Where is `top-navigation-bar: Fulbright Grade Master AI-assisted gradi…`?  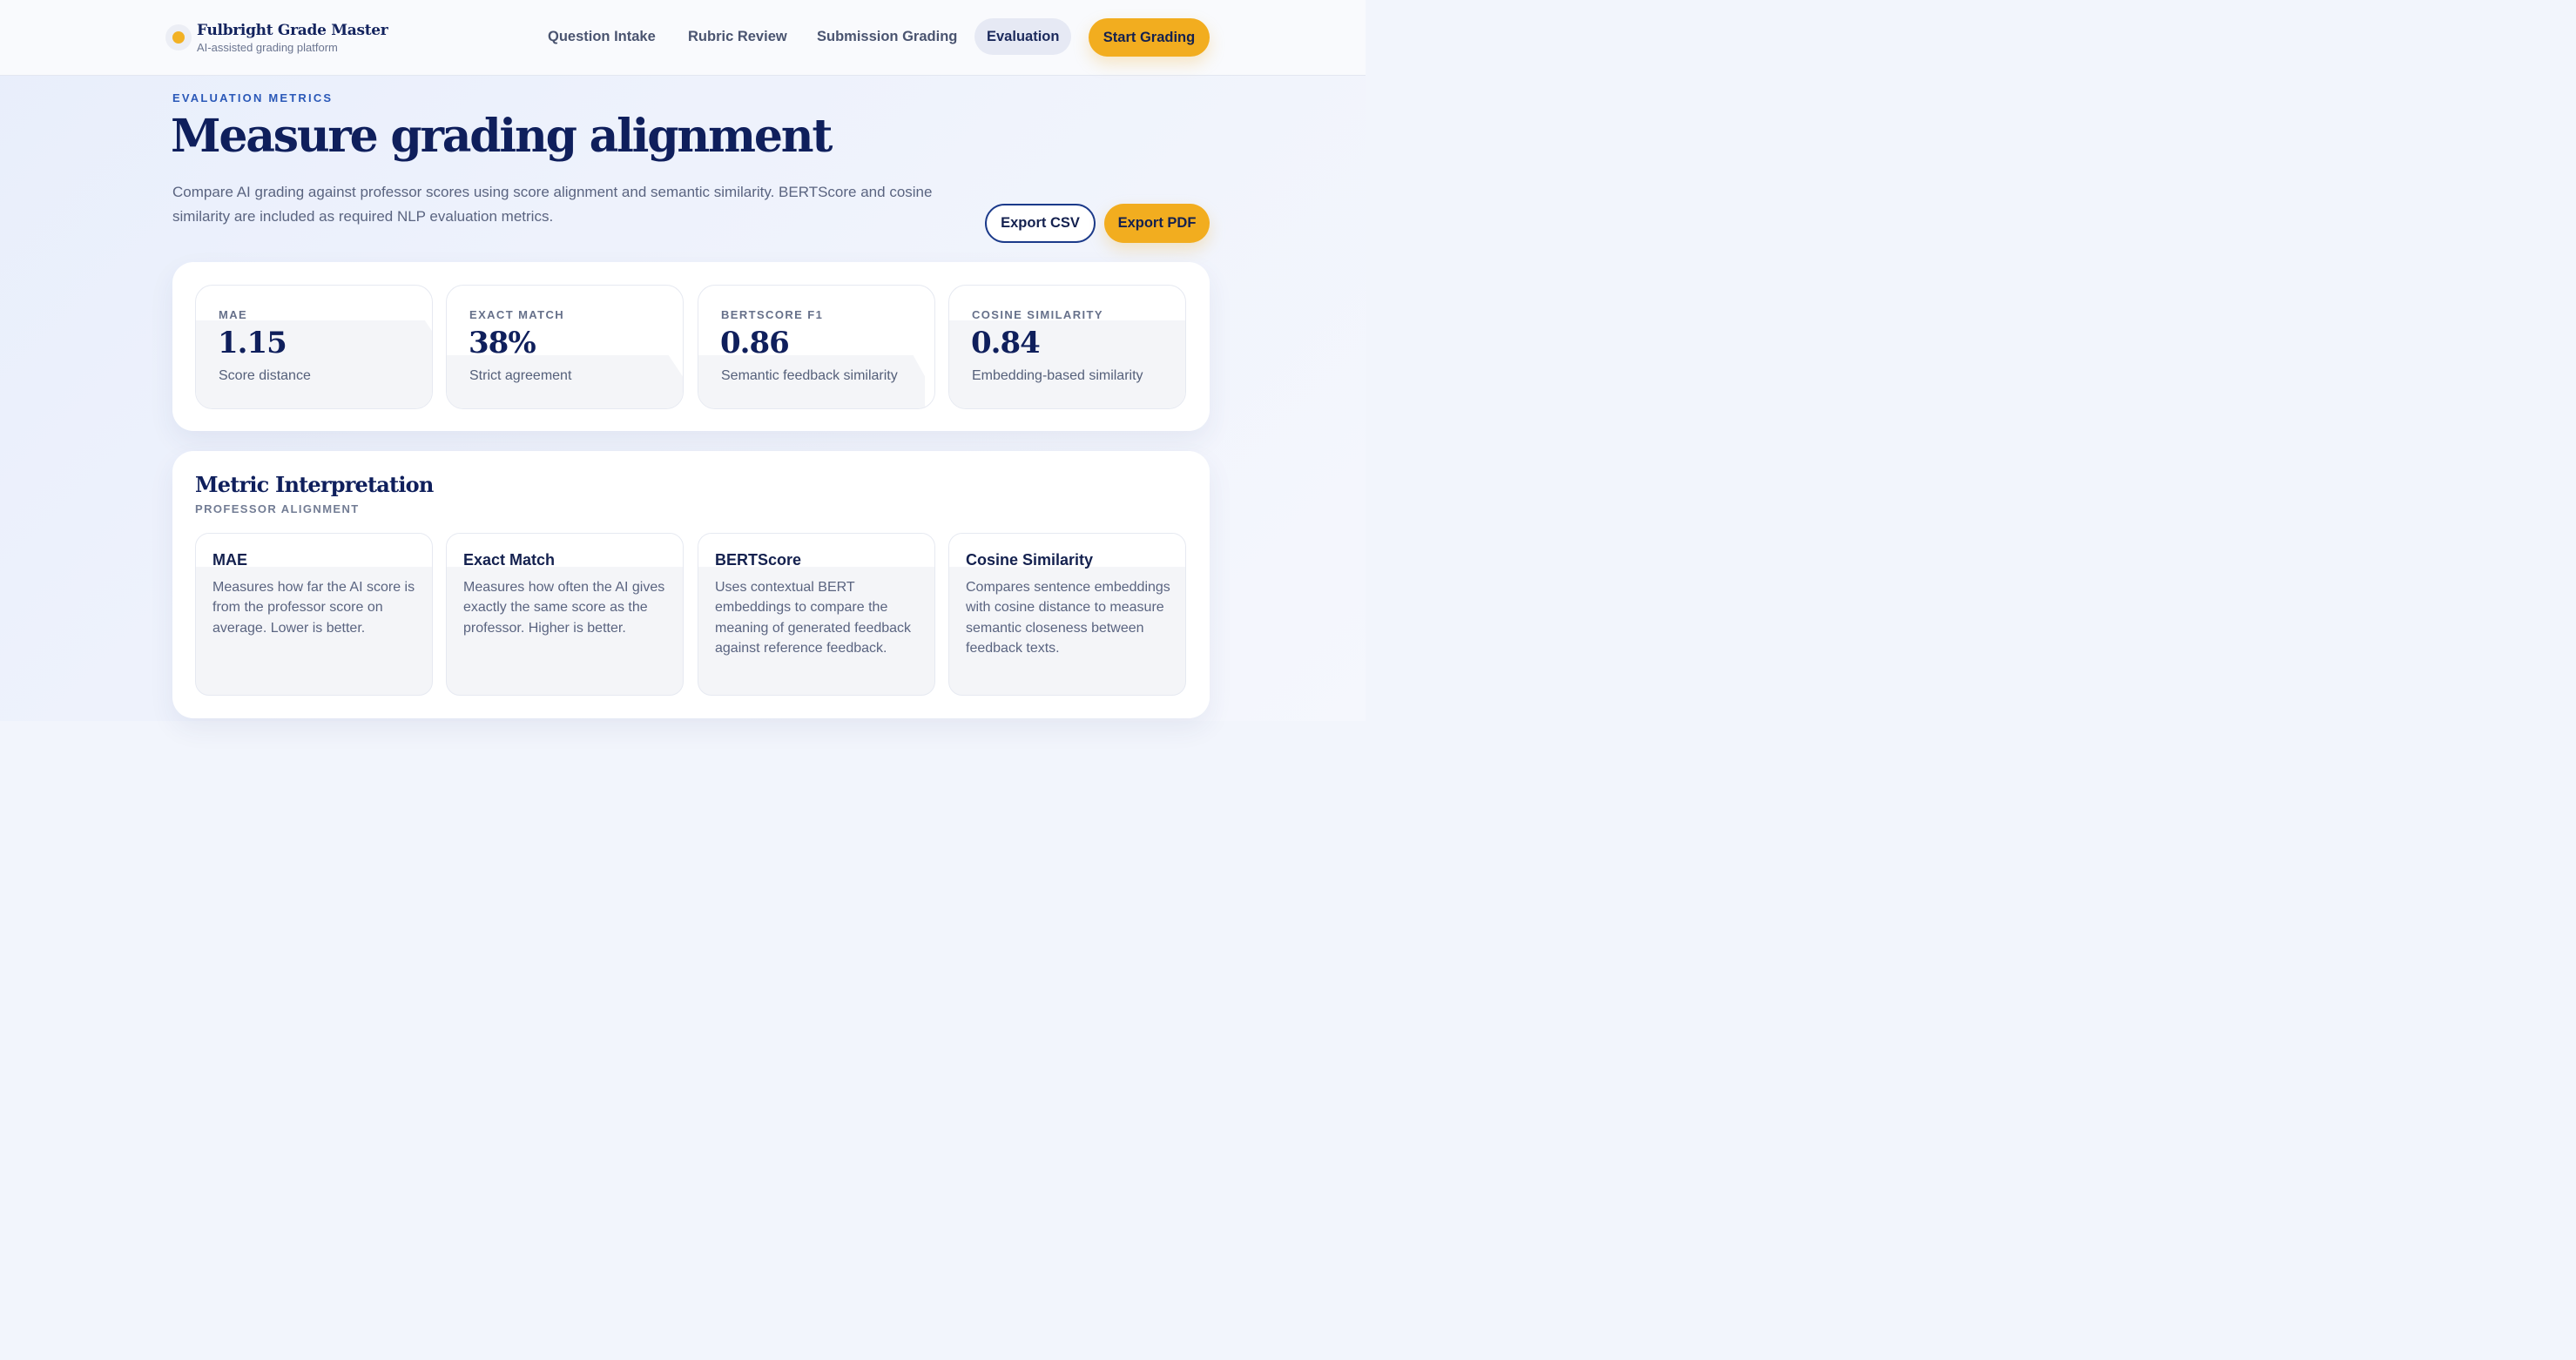
top-navigation-bar: Fulbright Grade Master AI-assisted gradi… is located at coordinates (683, 38).